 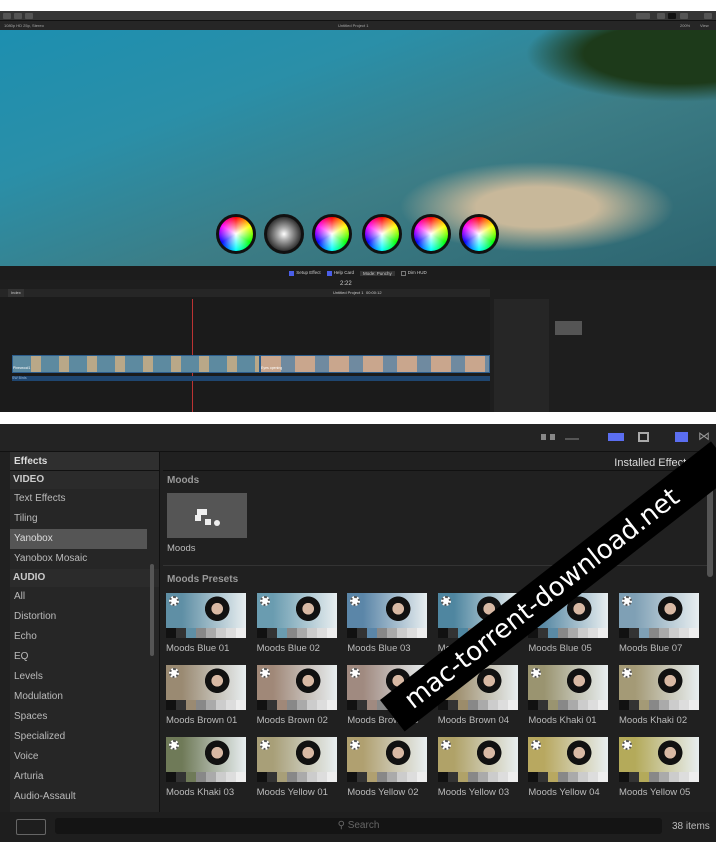 I want to click on preset-label: Moods Brown 02, so click(x=292, y=720).